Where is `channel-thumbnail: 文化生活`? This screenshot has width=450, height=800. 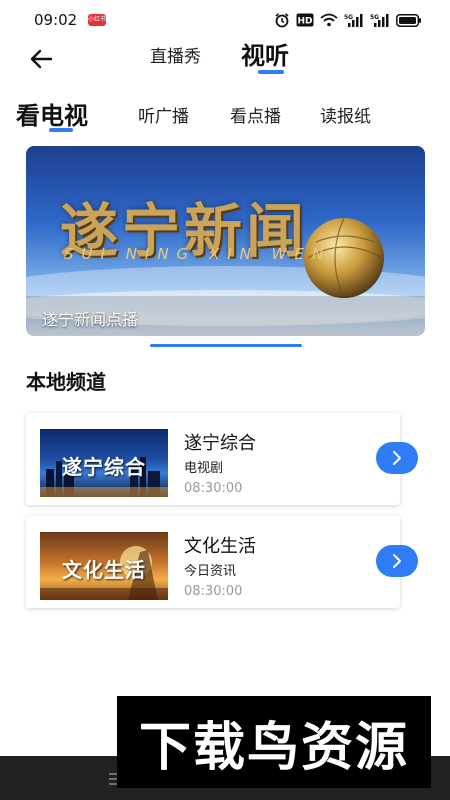
channel-thumbnail: 文化生活 is located at coordinates (104, 566).